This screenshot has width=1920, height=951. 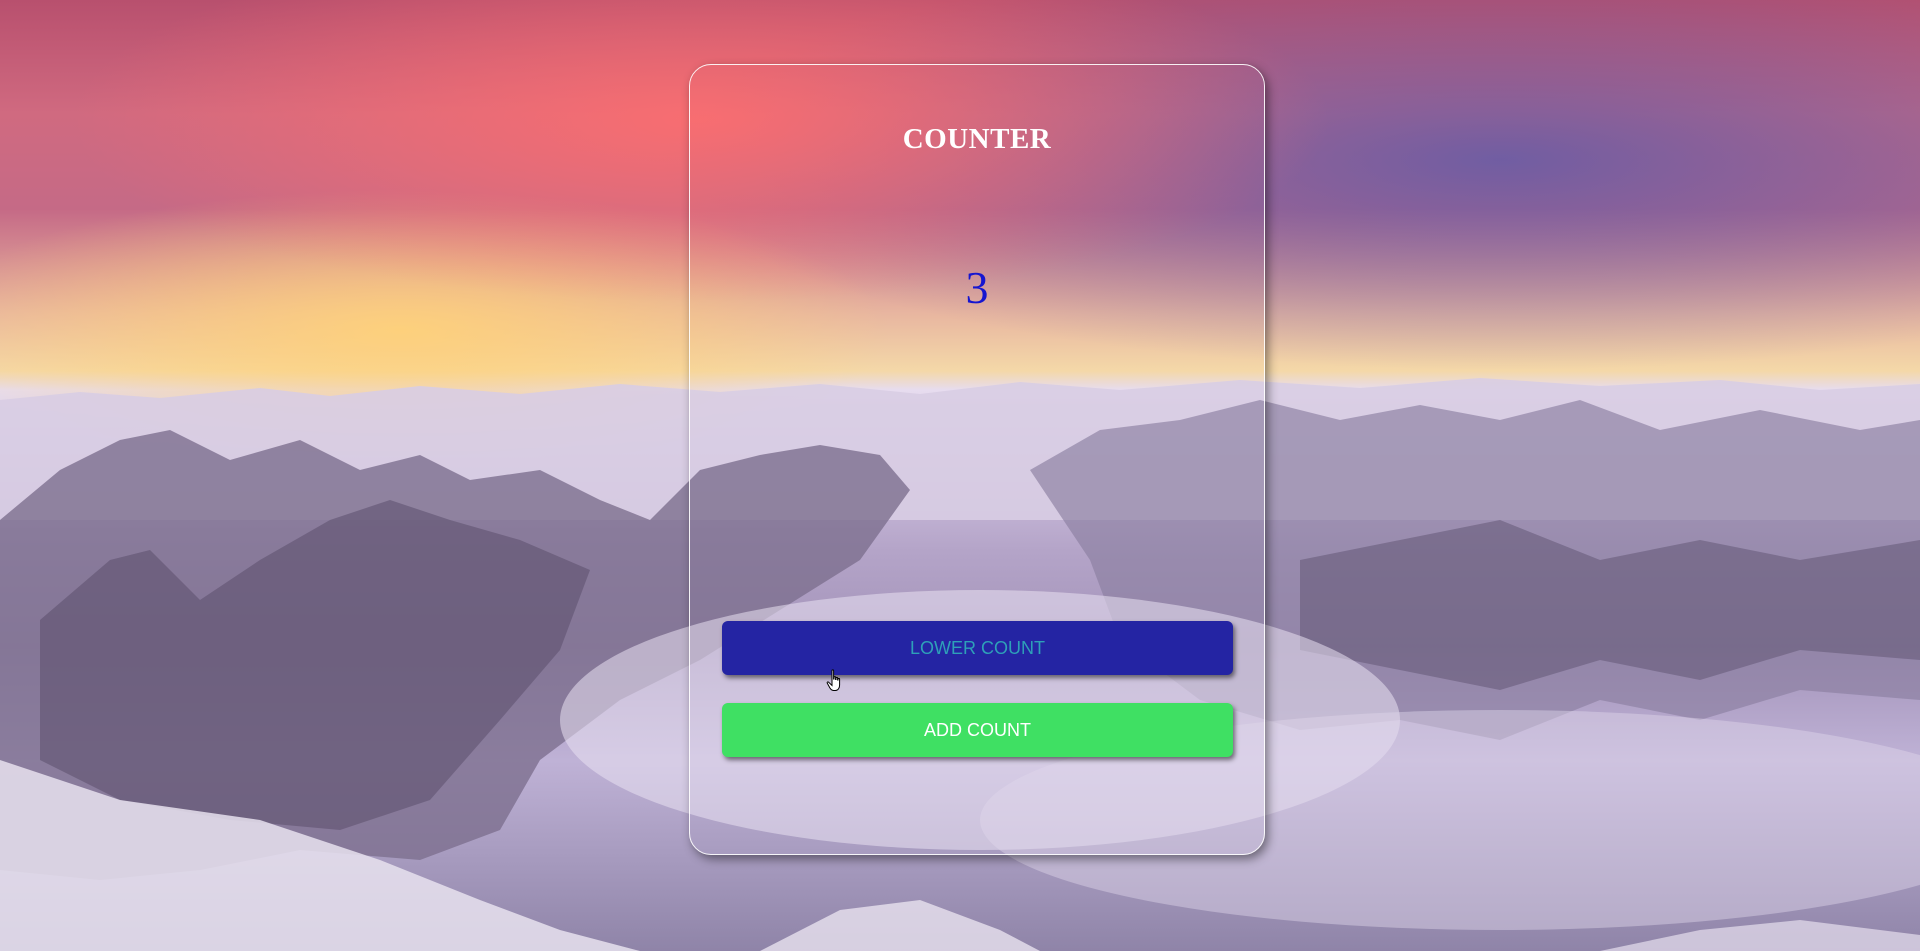 I want to click on lower-count-button: LOWER COUNT, so click(x=977, y=648).